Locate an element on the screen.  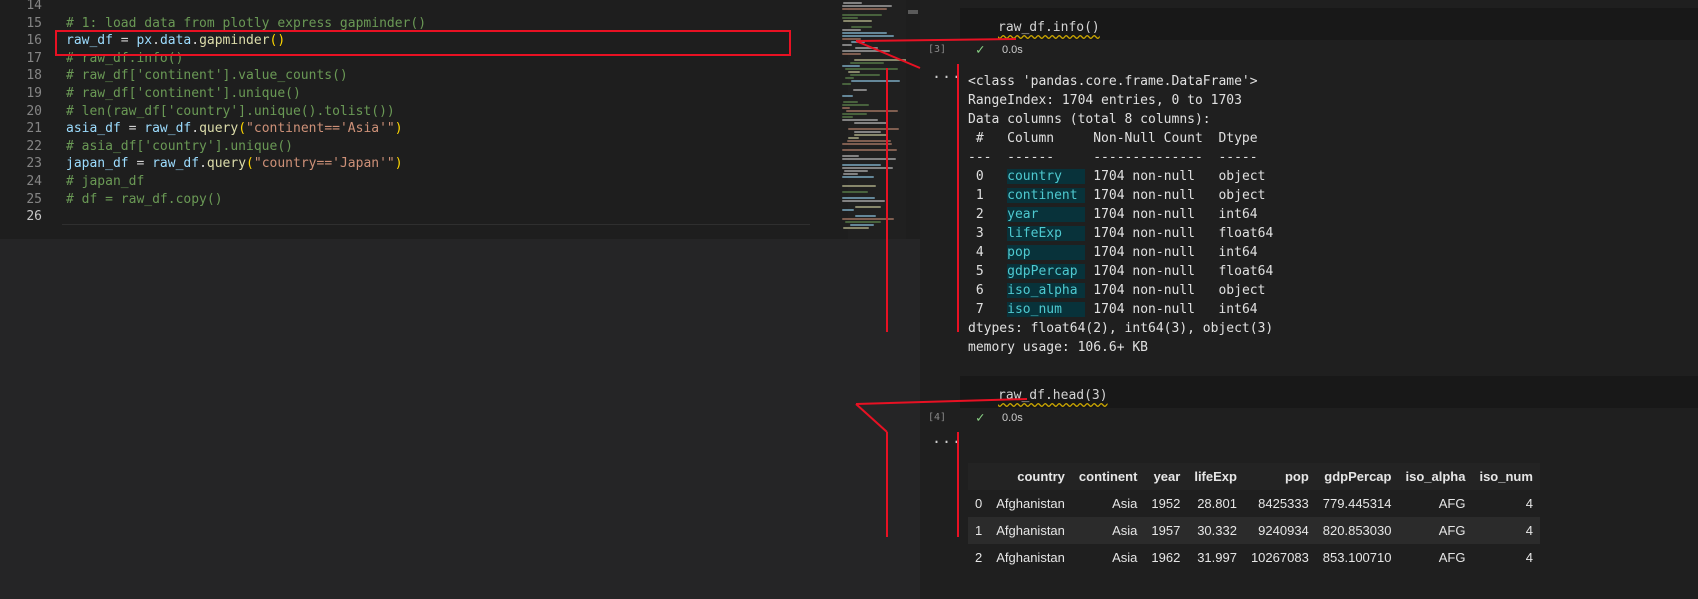
column-index: 3 is located at coordinates (988, 233).